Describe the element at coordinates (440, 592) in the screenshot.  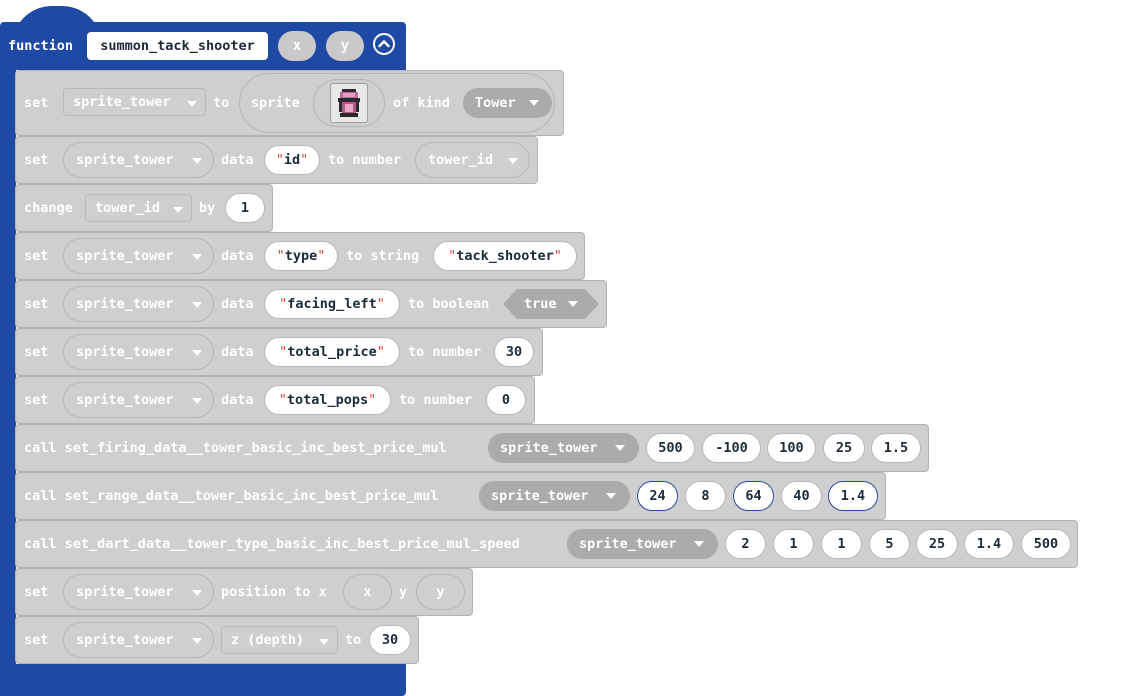
I see `param-reporter-y: y` at that location.